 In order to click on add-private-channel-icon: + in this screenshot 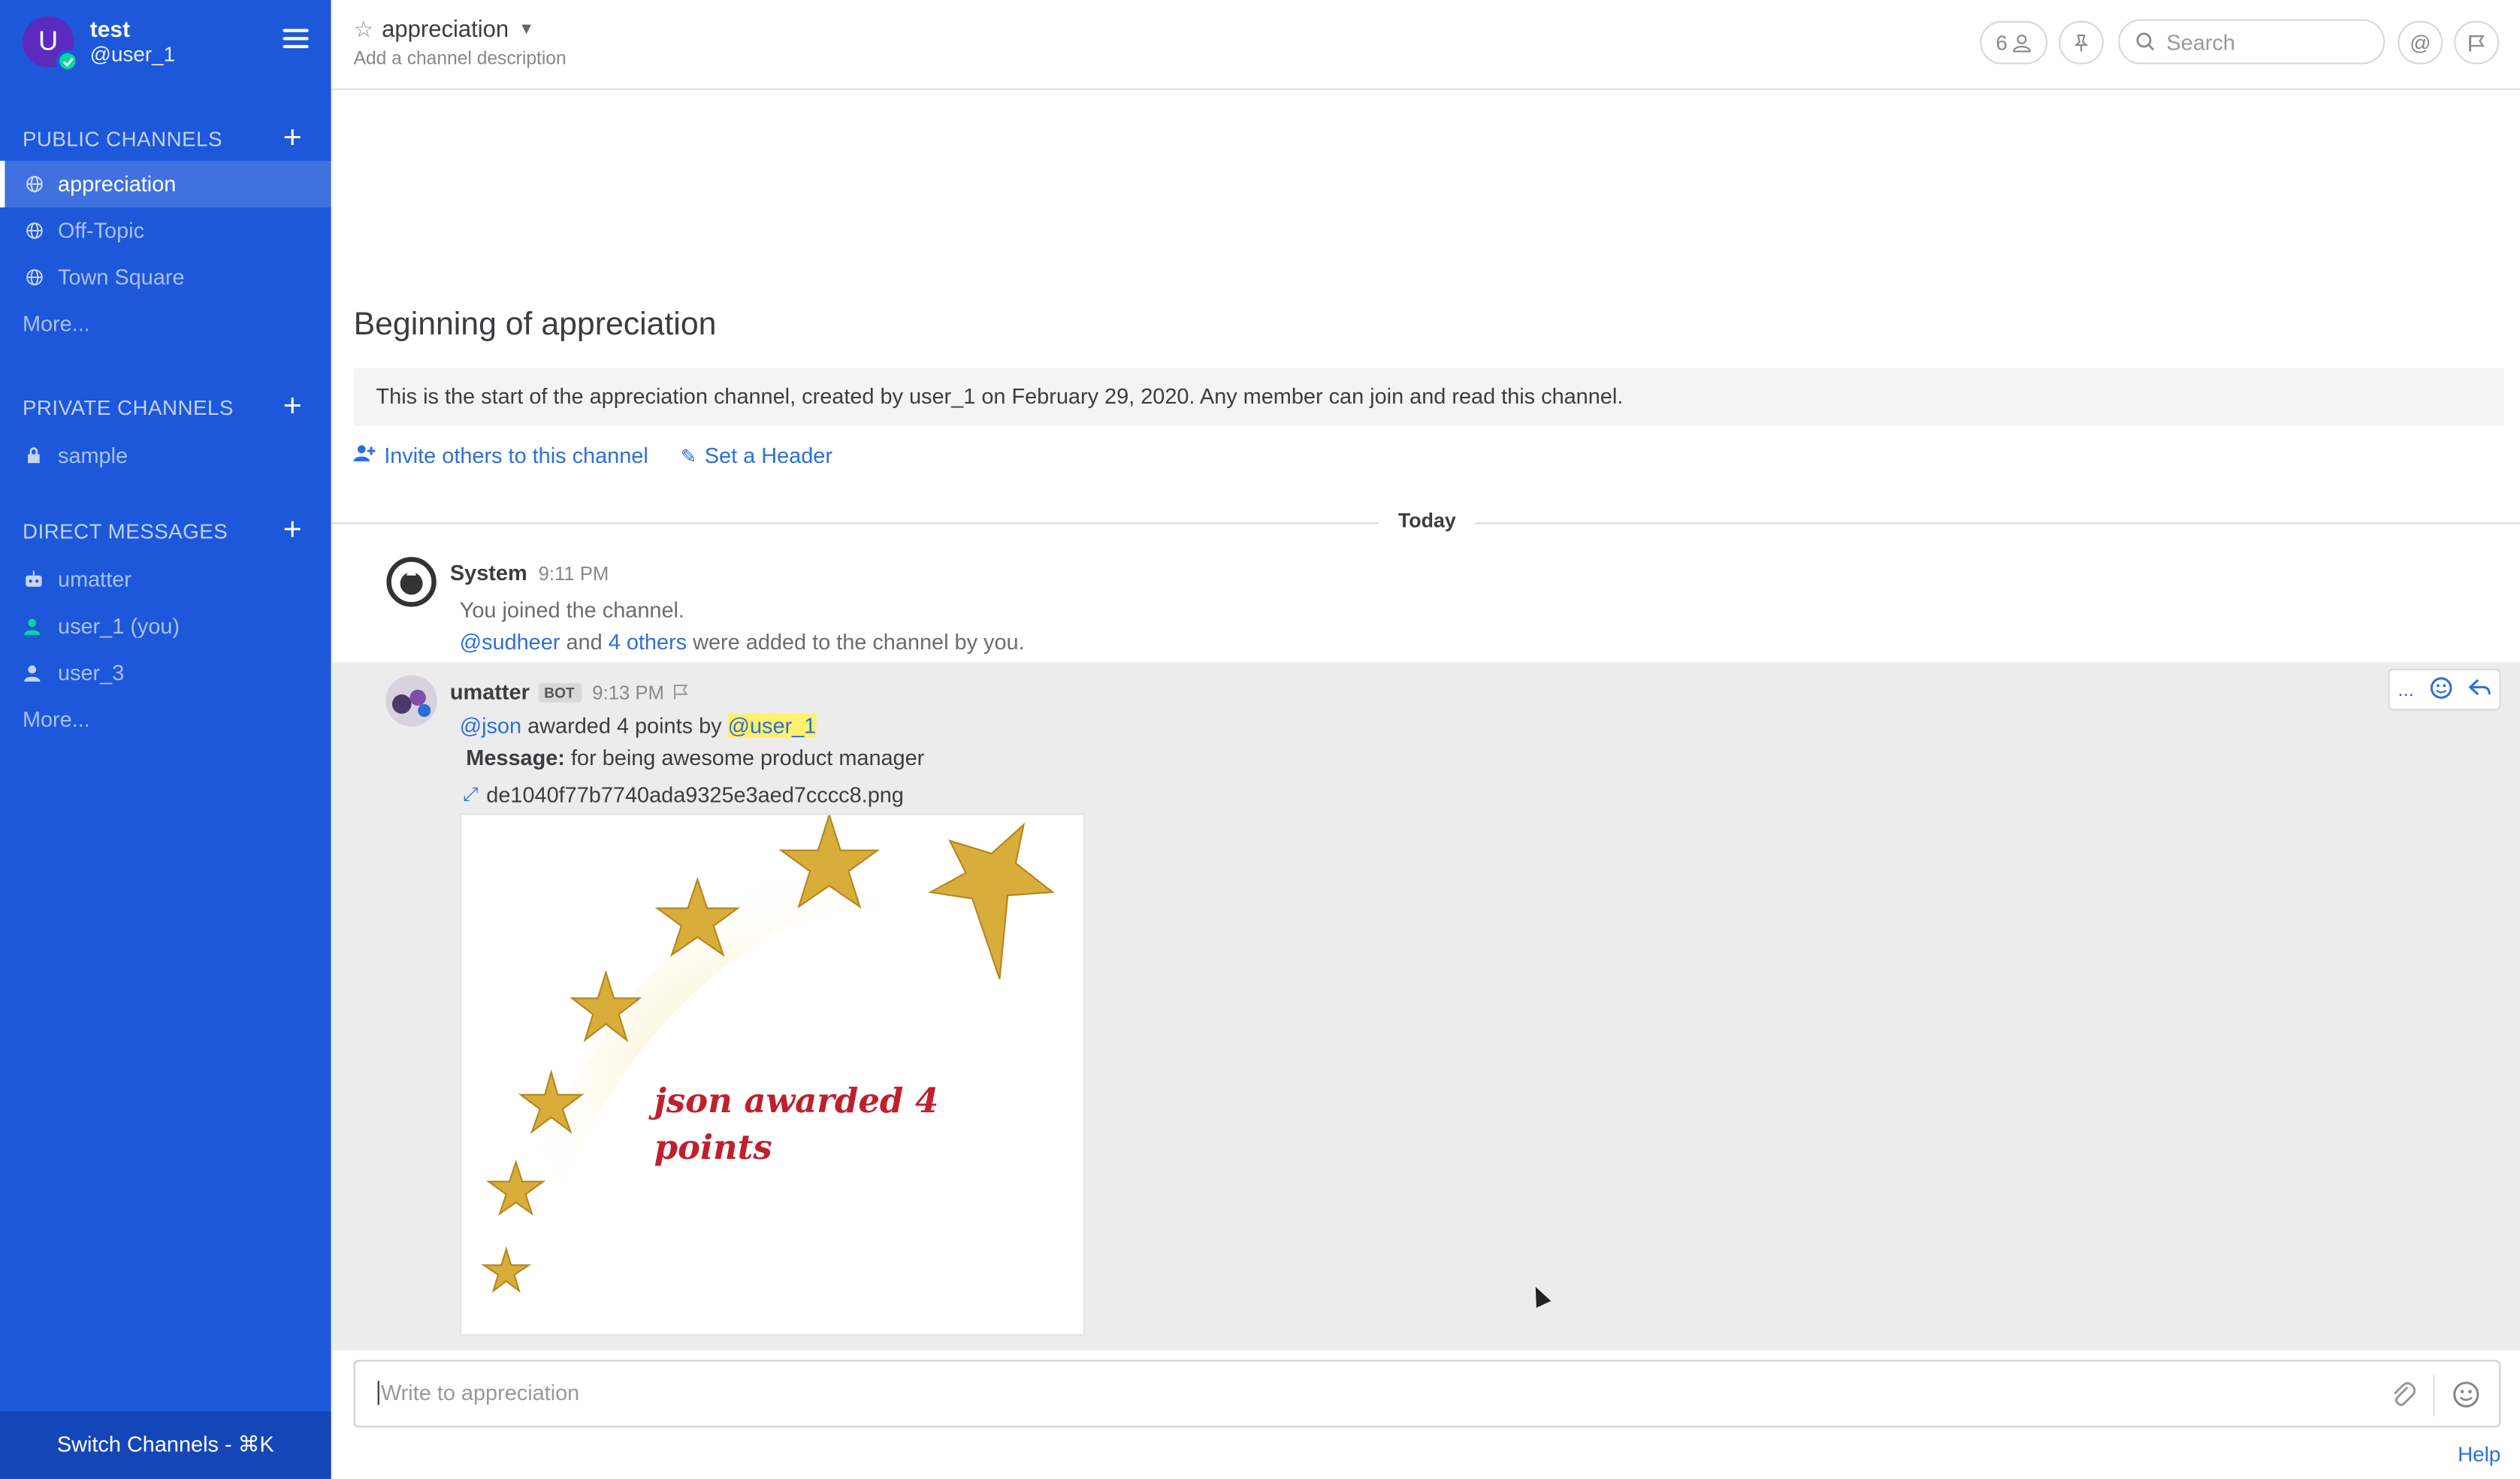, I will do `click(292, 407)`.